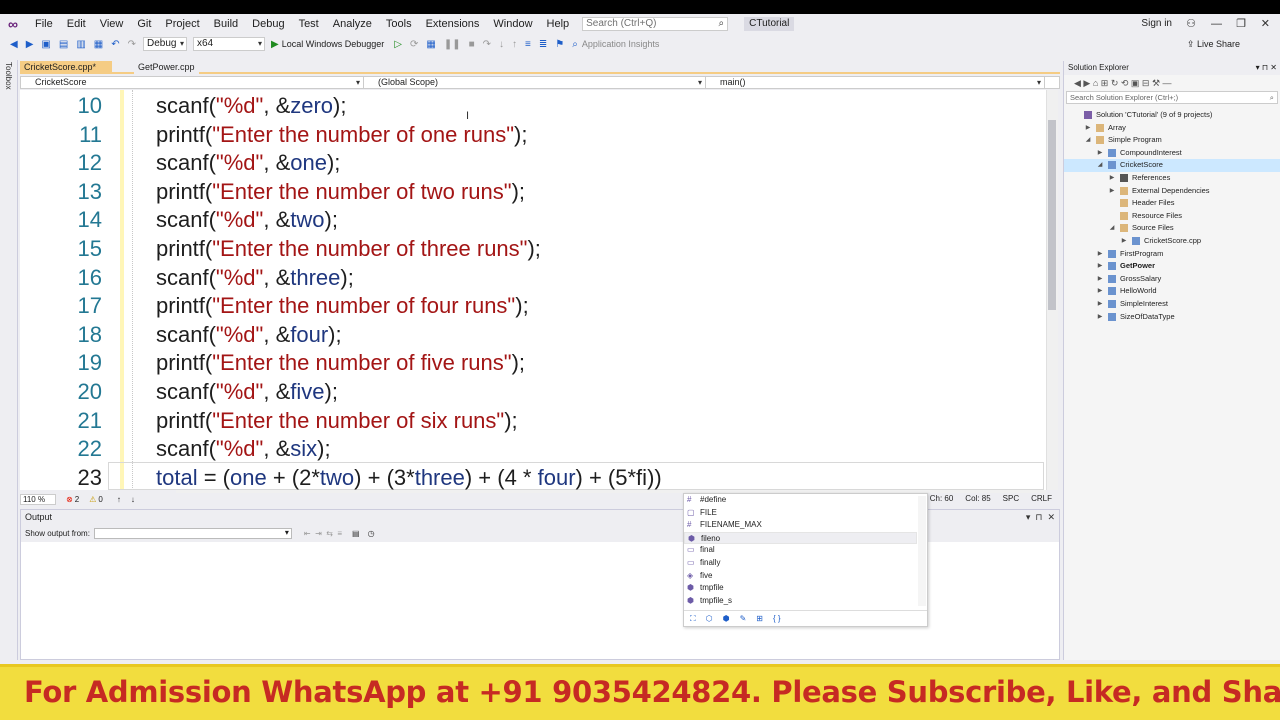  I want to click on clock-icon: ◷, so click(371, 533).